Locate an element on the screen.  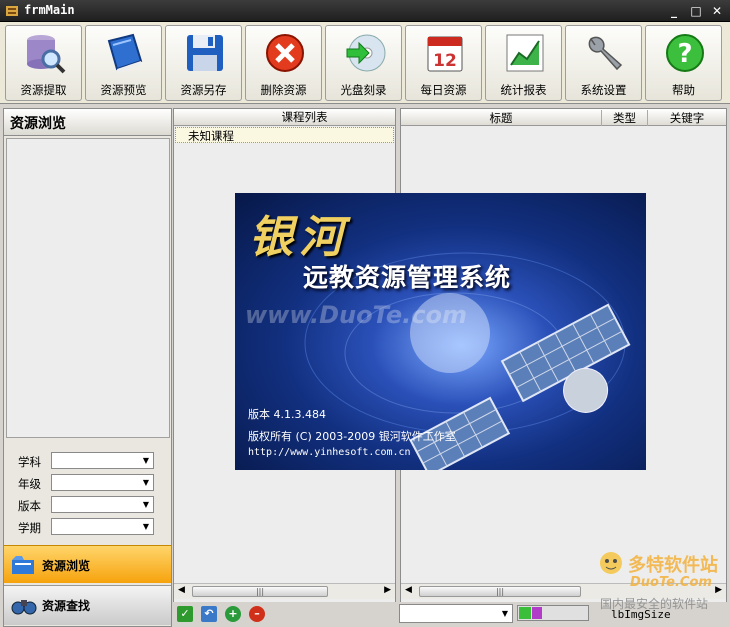
nav-resource-browse: 资源浏览 is located at coordinates (87, 564).